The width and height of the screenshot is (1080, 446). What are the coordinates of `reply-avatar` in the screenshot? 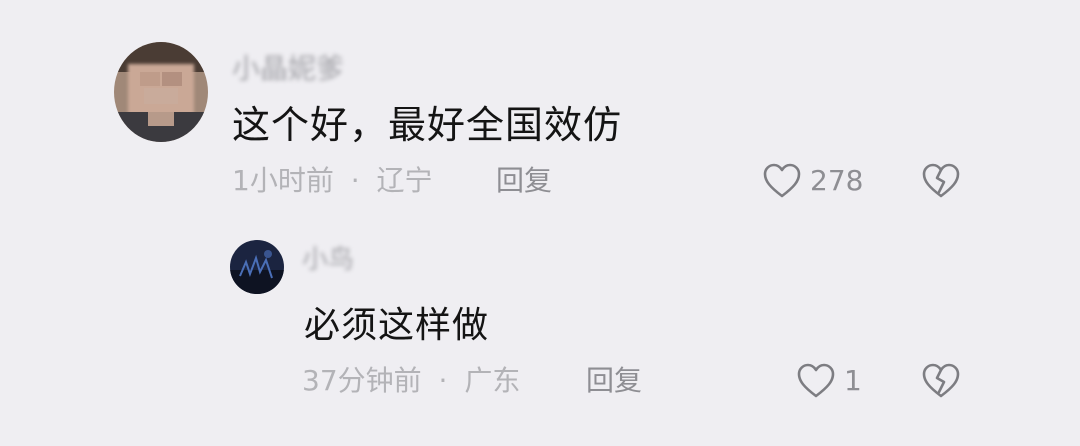 It's located at (257, 267).